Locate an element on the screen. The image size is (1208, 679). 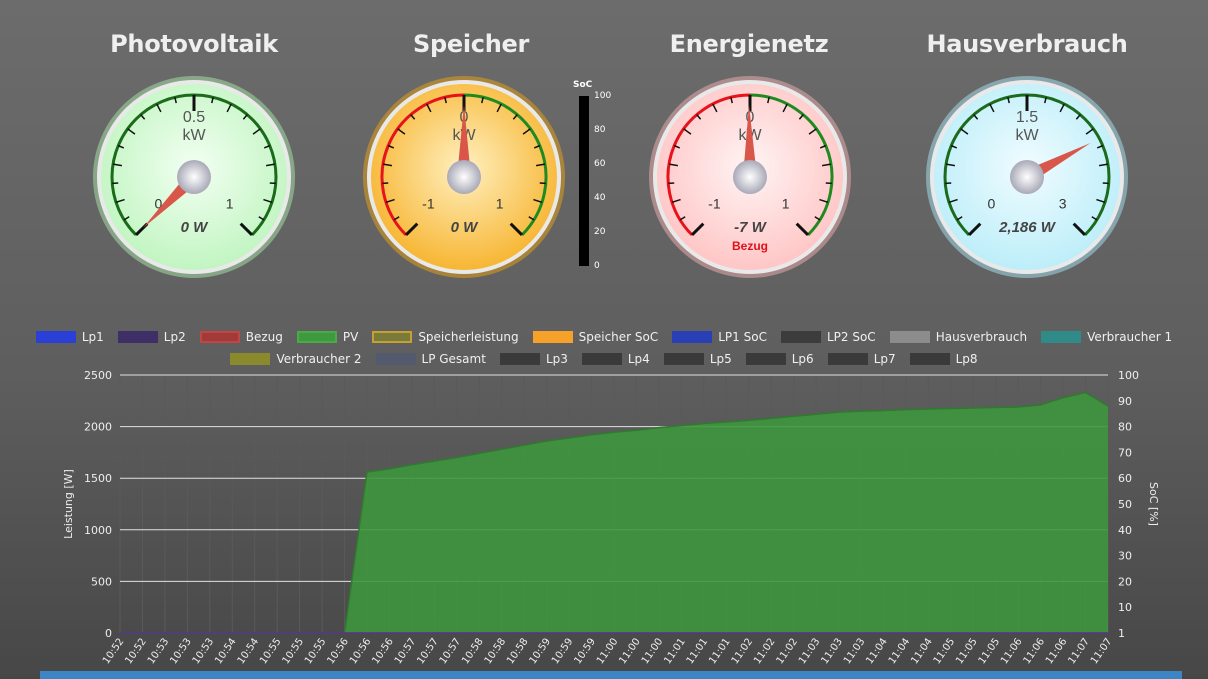
y-tick-label: 0 is located at coordinates (108, 633).